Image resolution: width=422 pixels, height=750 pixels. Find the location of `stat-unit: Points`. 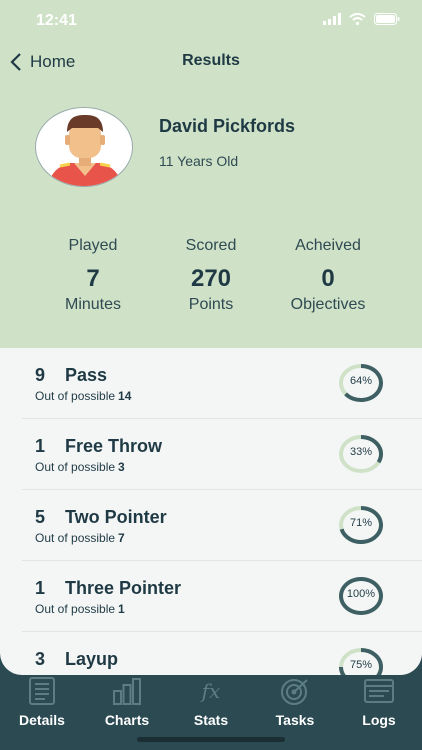

stat-unit: Points is located at coordinates (211, 304).